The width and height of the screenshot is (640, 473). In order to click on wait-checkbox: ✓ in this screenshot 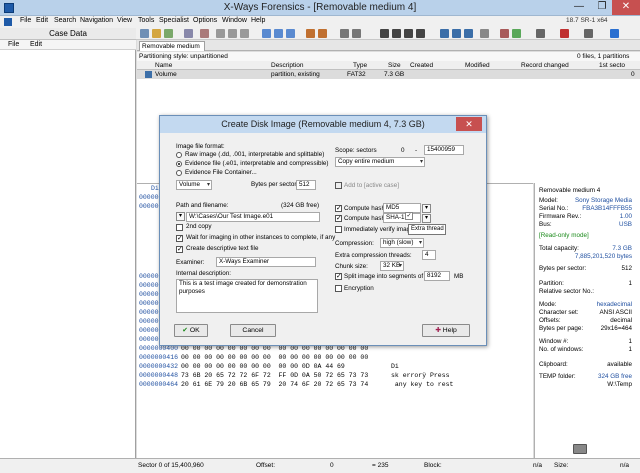, I will do `click(179, 238)`.